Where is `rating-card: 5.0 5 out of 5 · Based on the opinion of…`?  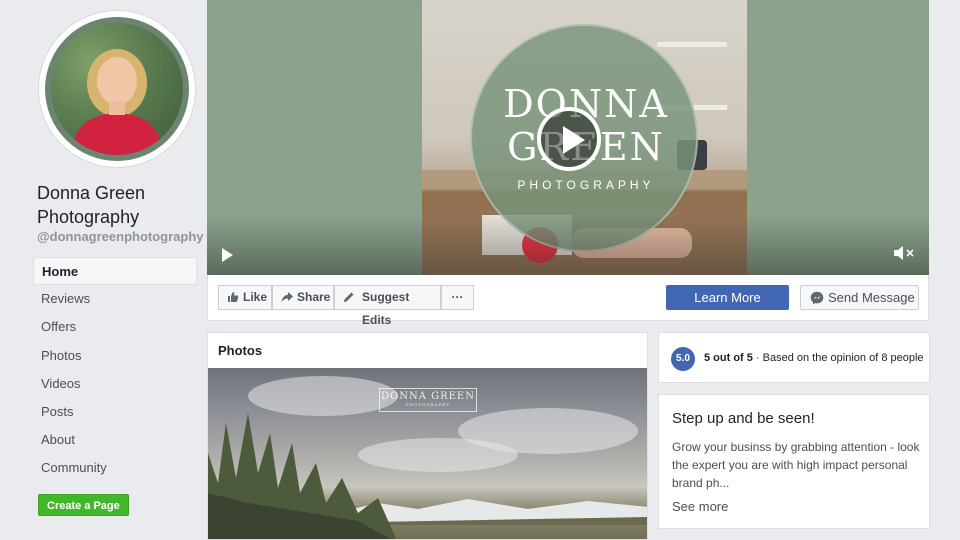 rating-card: 5.0 5 out of 5 · Based on the opinion of… is located at coordinates (794, 357).